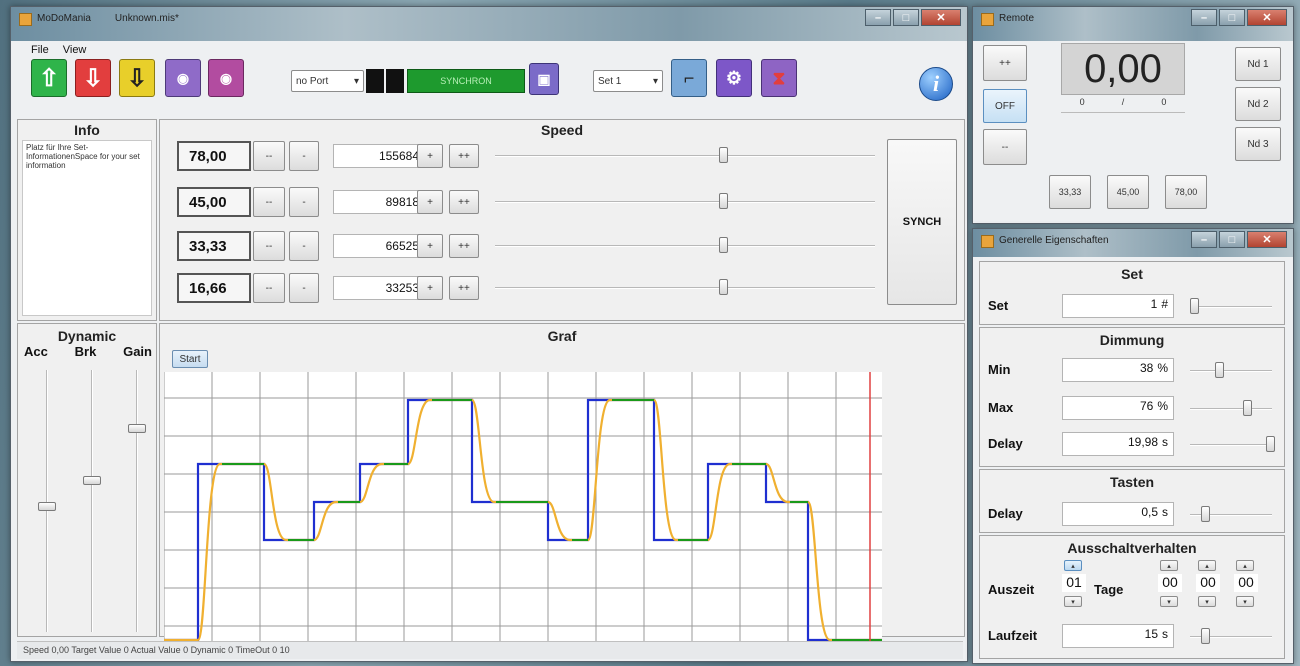  I want to click on speed-count-field-3: 33253, so click(379, 288).